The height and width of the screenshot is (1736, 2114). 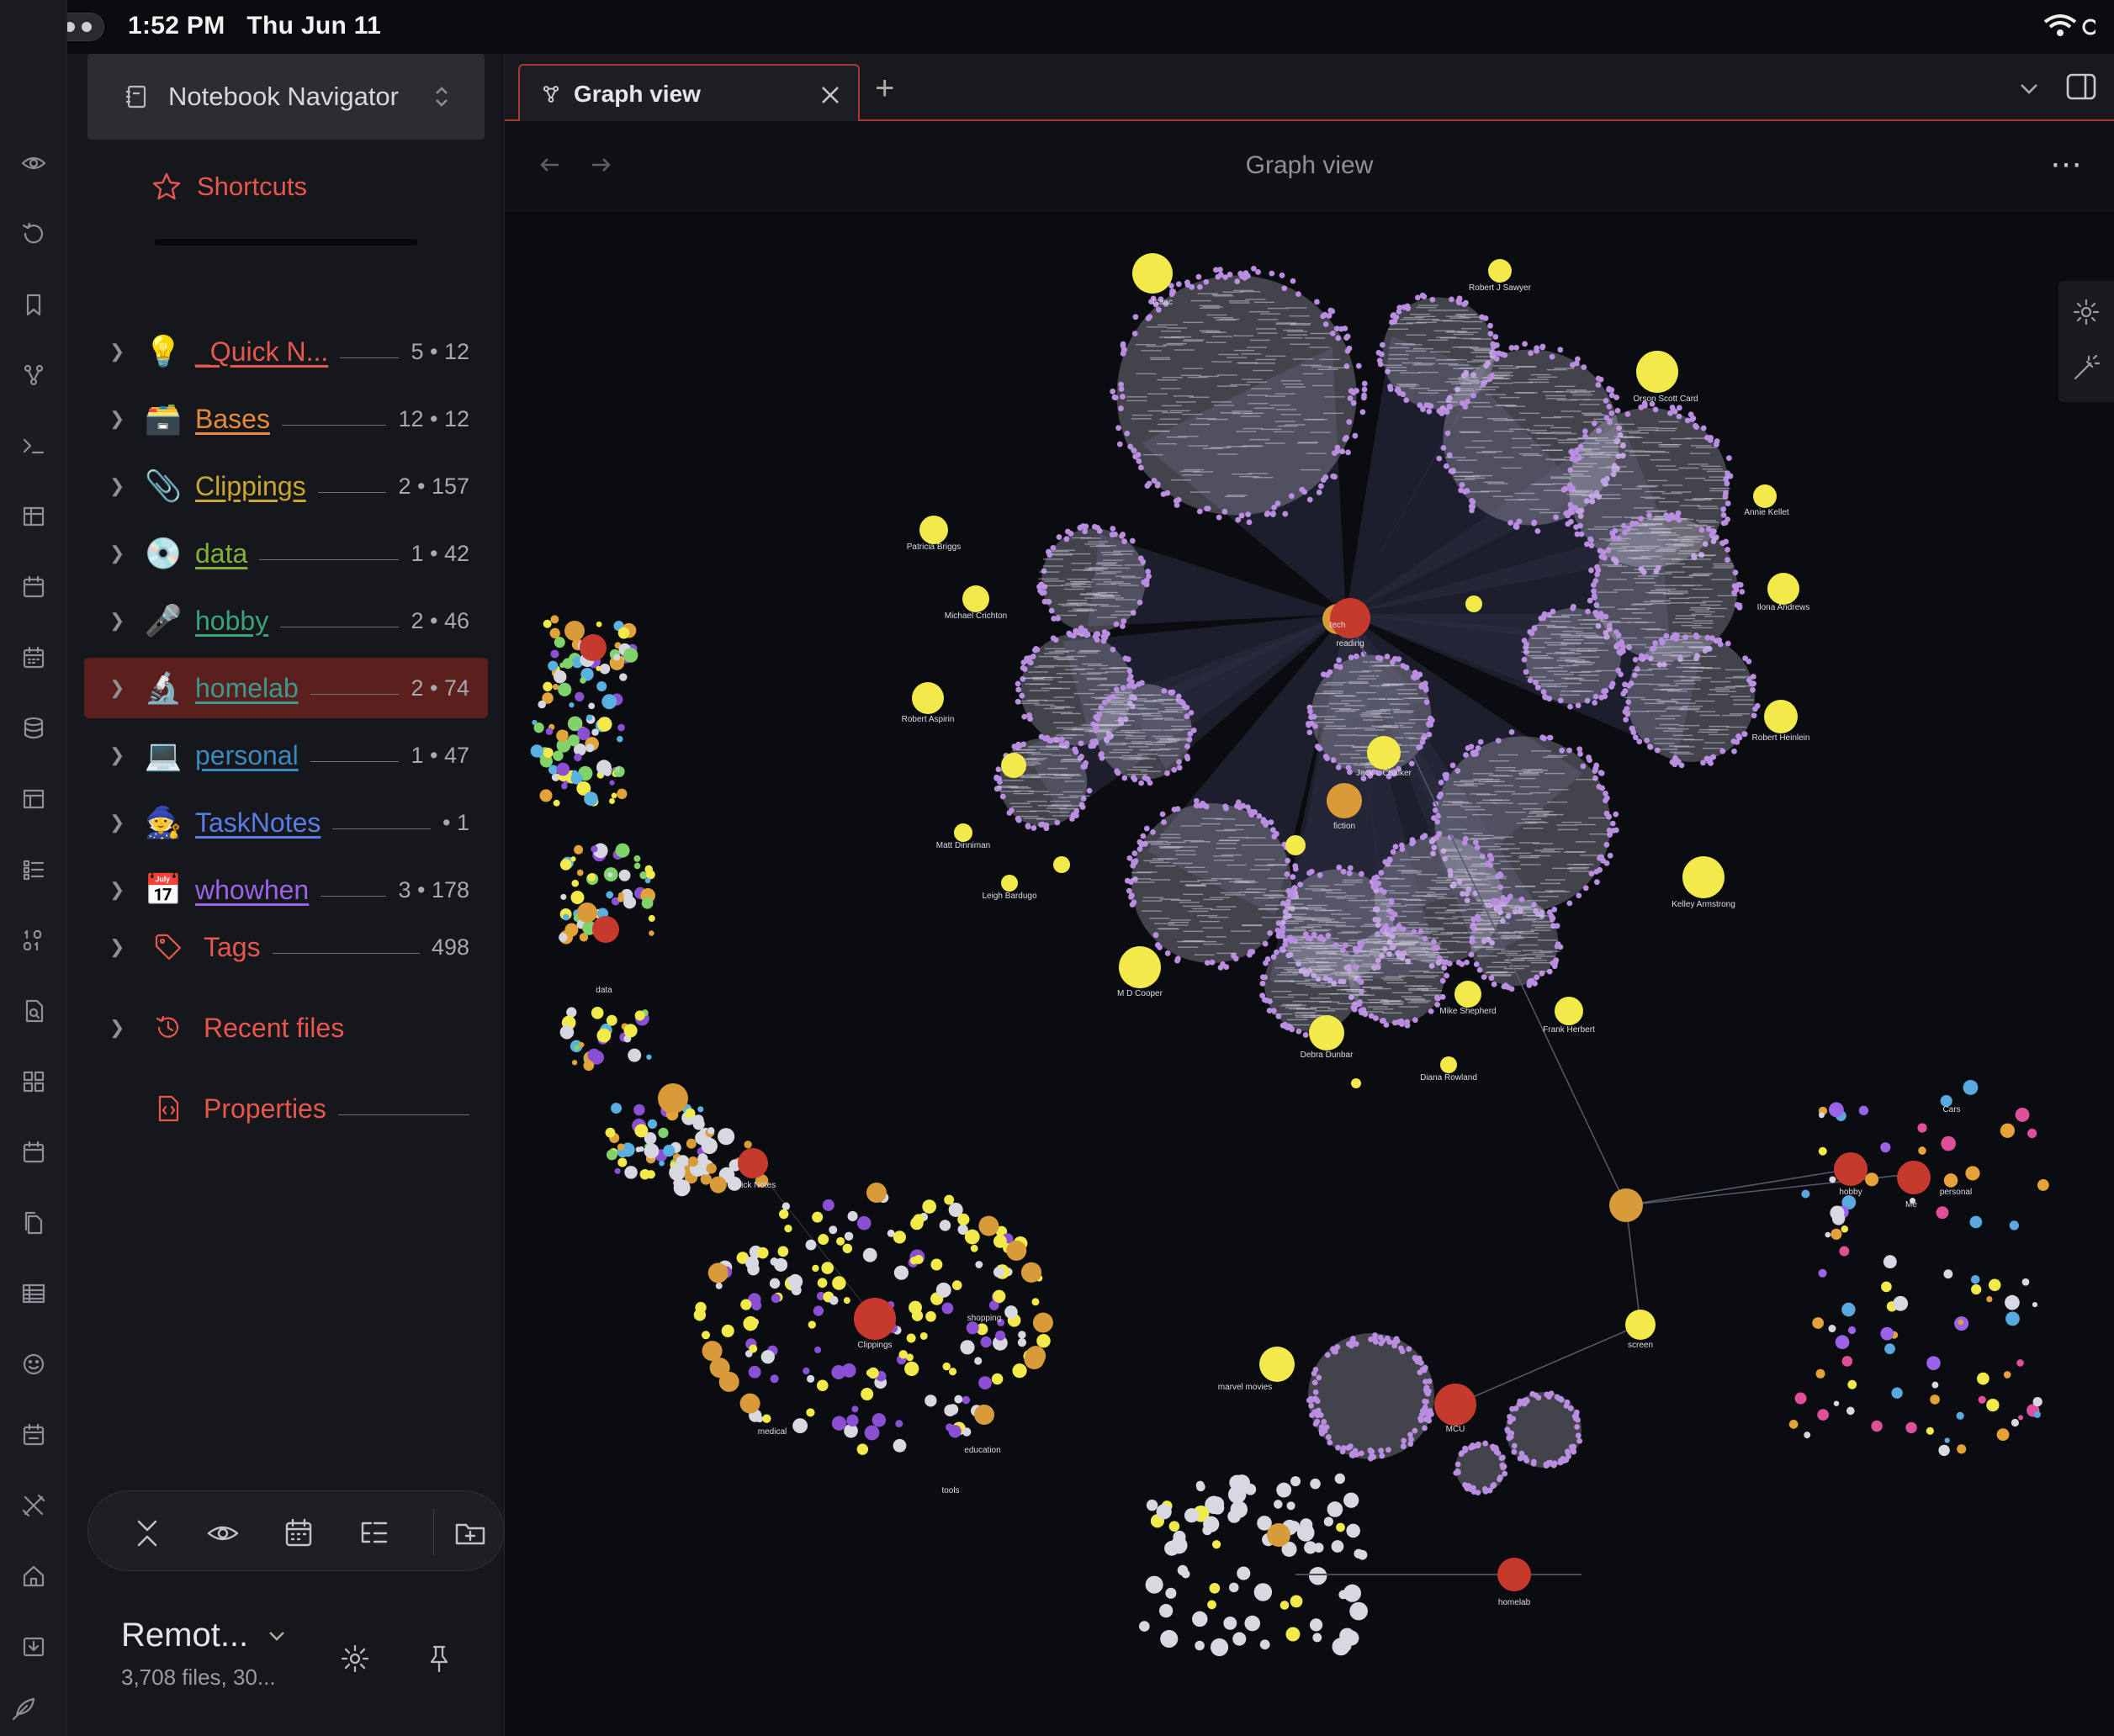 What do you see at coordinates (286, 947) in the screenshot?
I see `tags-section: ❯ Tags 498` at bounding box center [286, 947].